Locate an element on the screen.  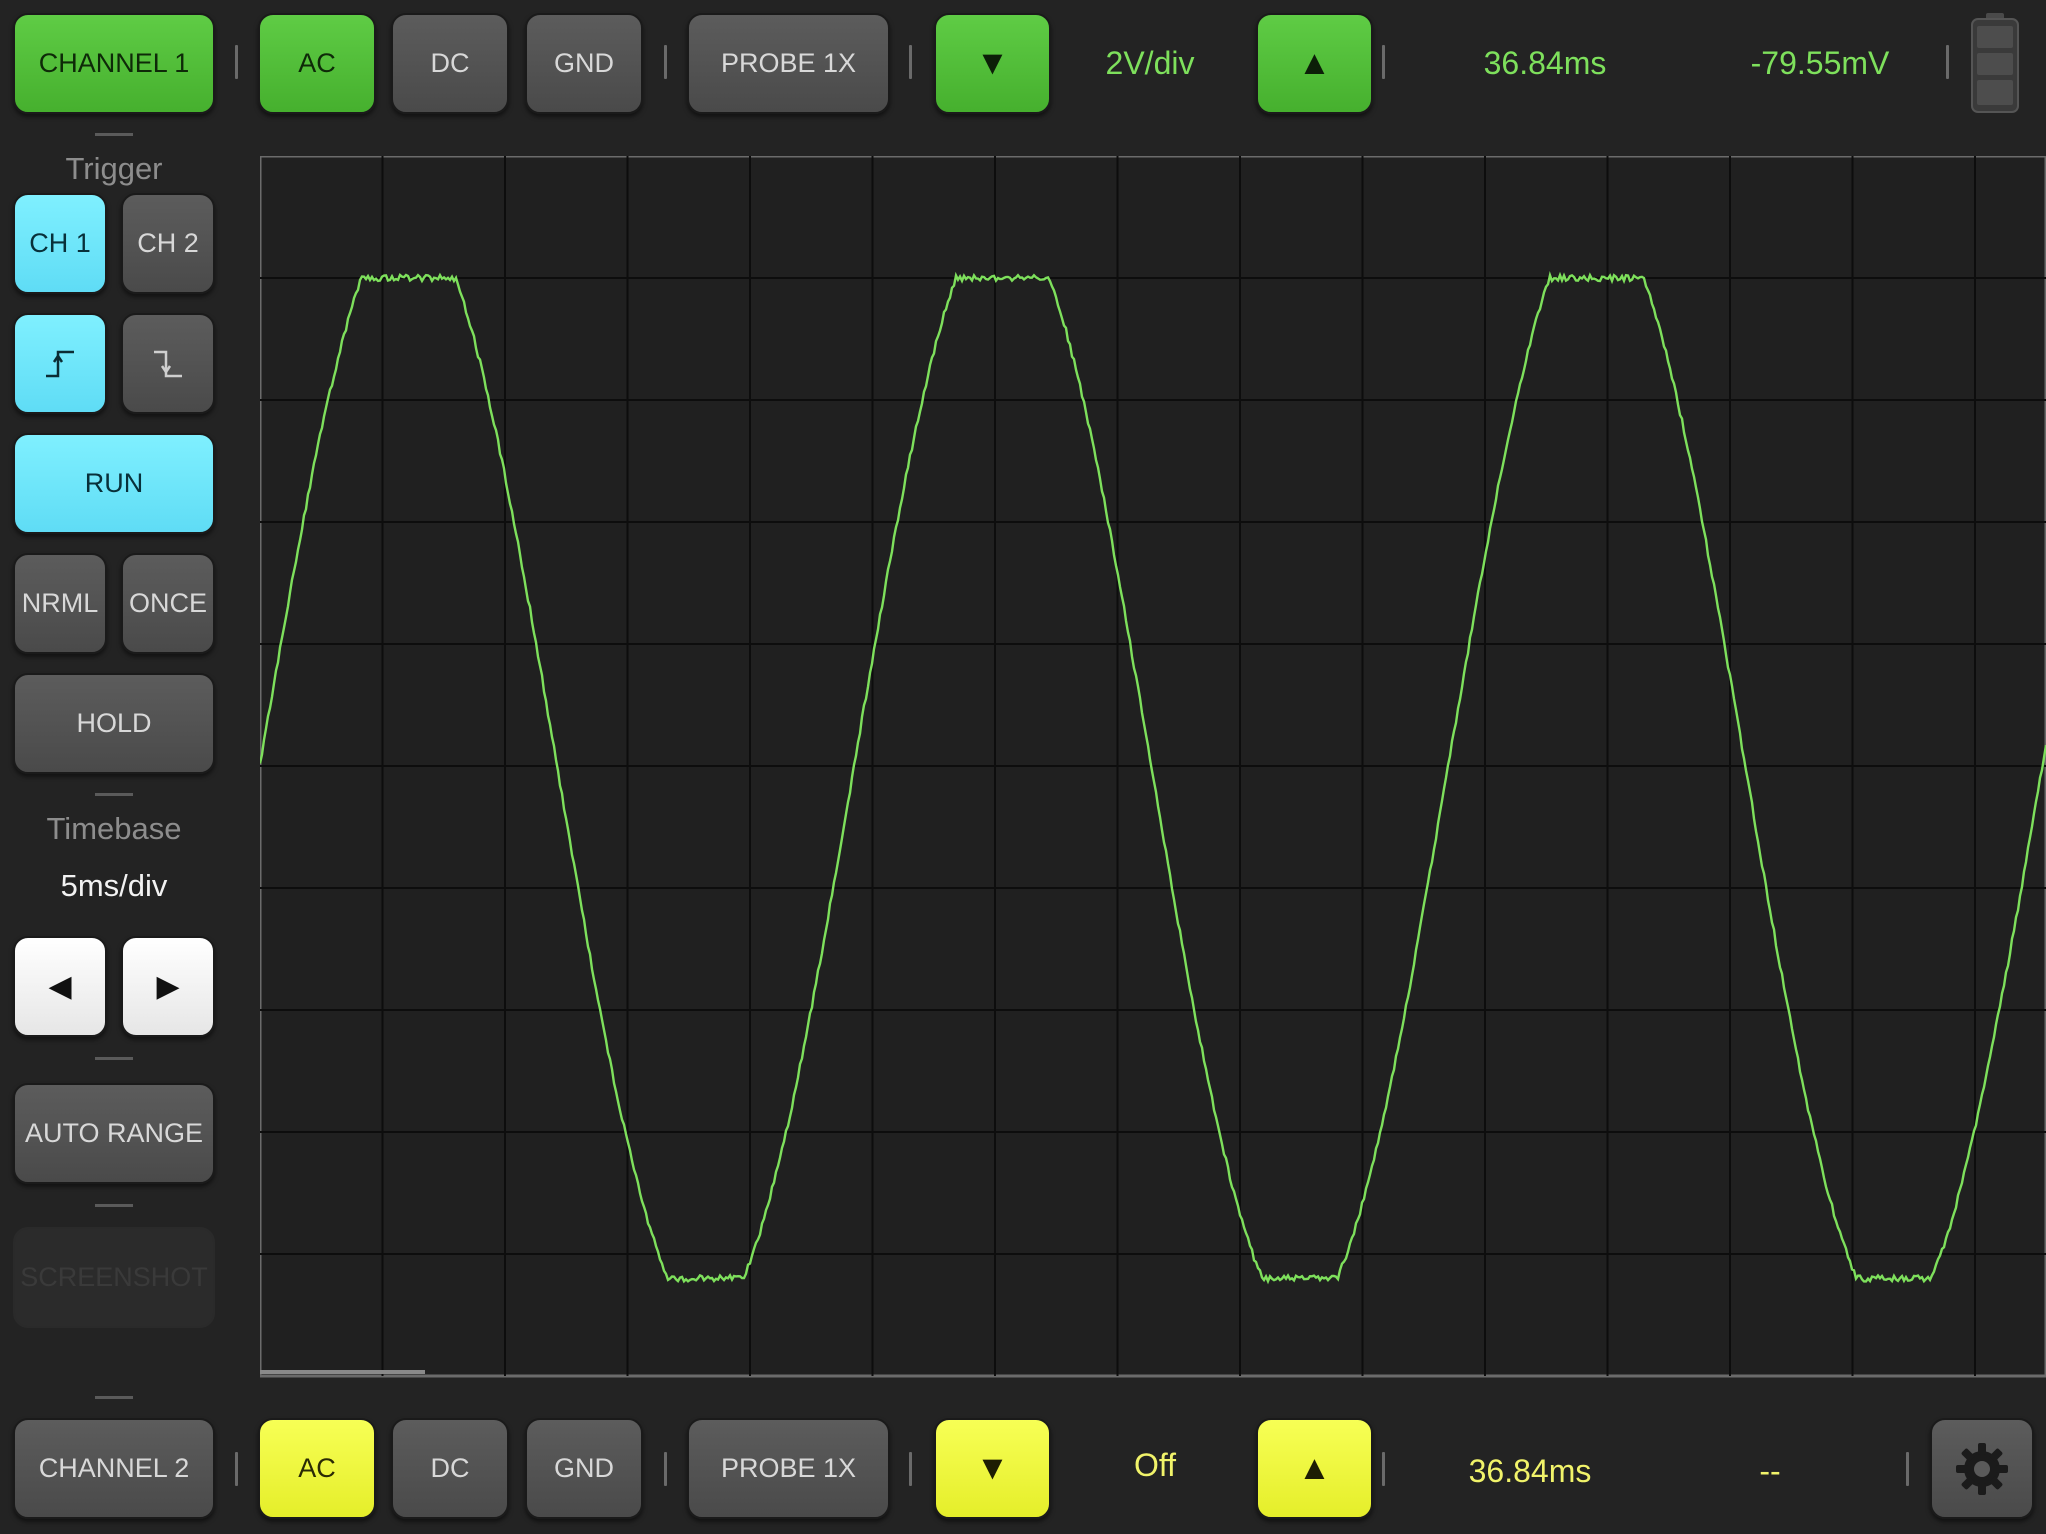
ch1-volts-div: 2V/div is located at coordinates (1150, 63).